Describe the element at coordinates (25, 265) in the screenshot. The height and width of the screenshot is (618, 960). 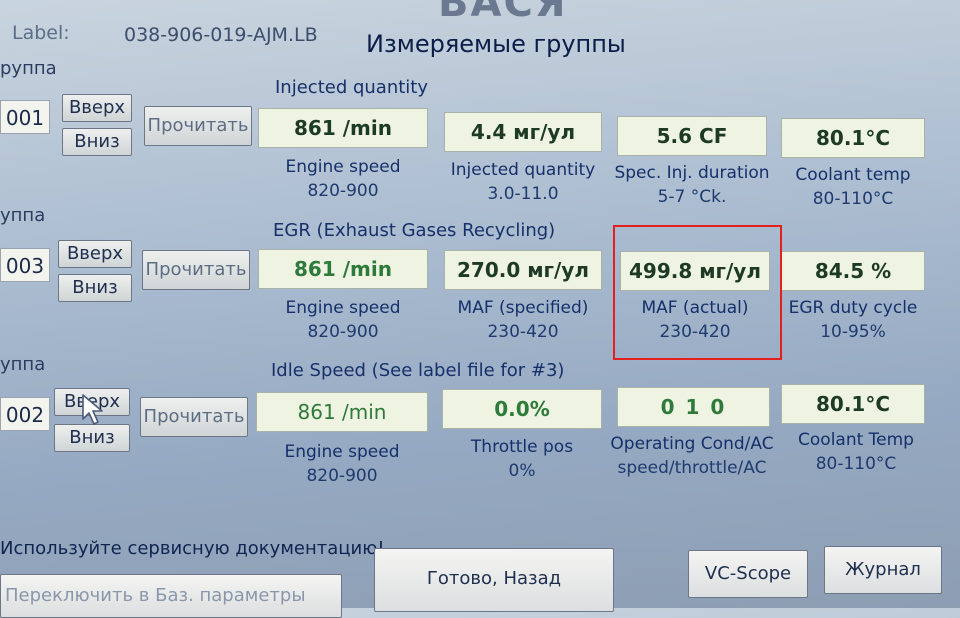
I see `group-number-input: 003` at that location.